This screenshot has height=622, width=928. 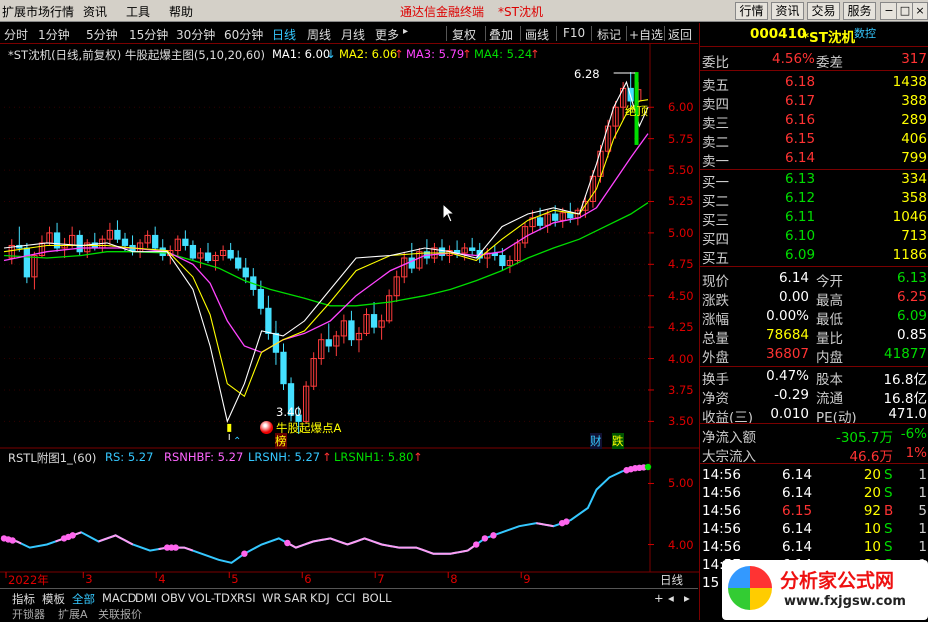 I want to click on period-tab-monthly: 月线, so click(x=353, y=34).